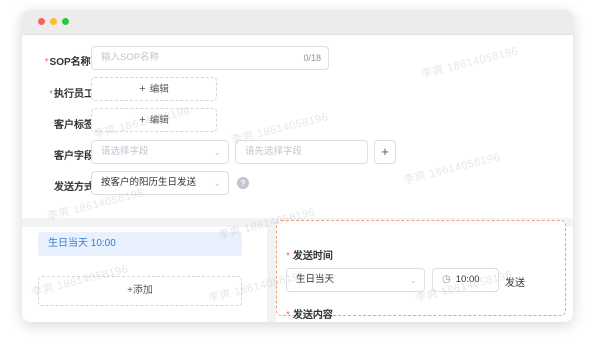 This screenshot has height=338, width=600. What do you see at coordinates (160, 183) in the screenshot?
I see `send-mode-select: 按客户的阳历生日发送 ⌄` at bounding box center [160, 183].